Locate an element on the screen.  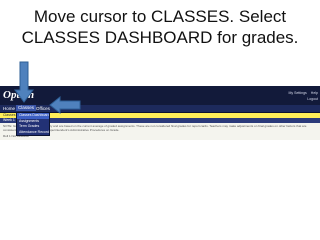
menu-item-attendance-records: Attendance Records is located at coordinates (33, 133).